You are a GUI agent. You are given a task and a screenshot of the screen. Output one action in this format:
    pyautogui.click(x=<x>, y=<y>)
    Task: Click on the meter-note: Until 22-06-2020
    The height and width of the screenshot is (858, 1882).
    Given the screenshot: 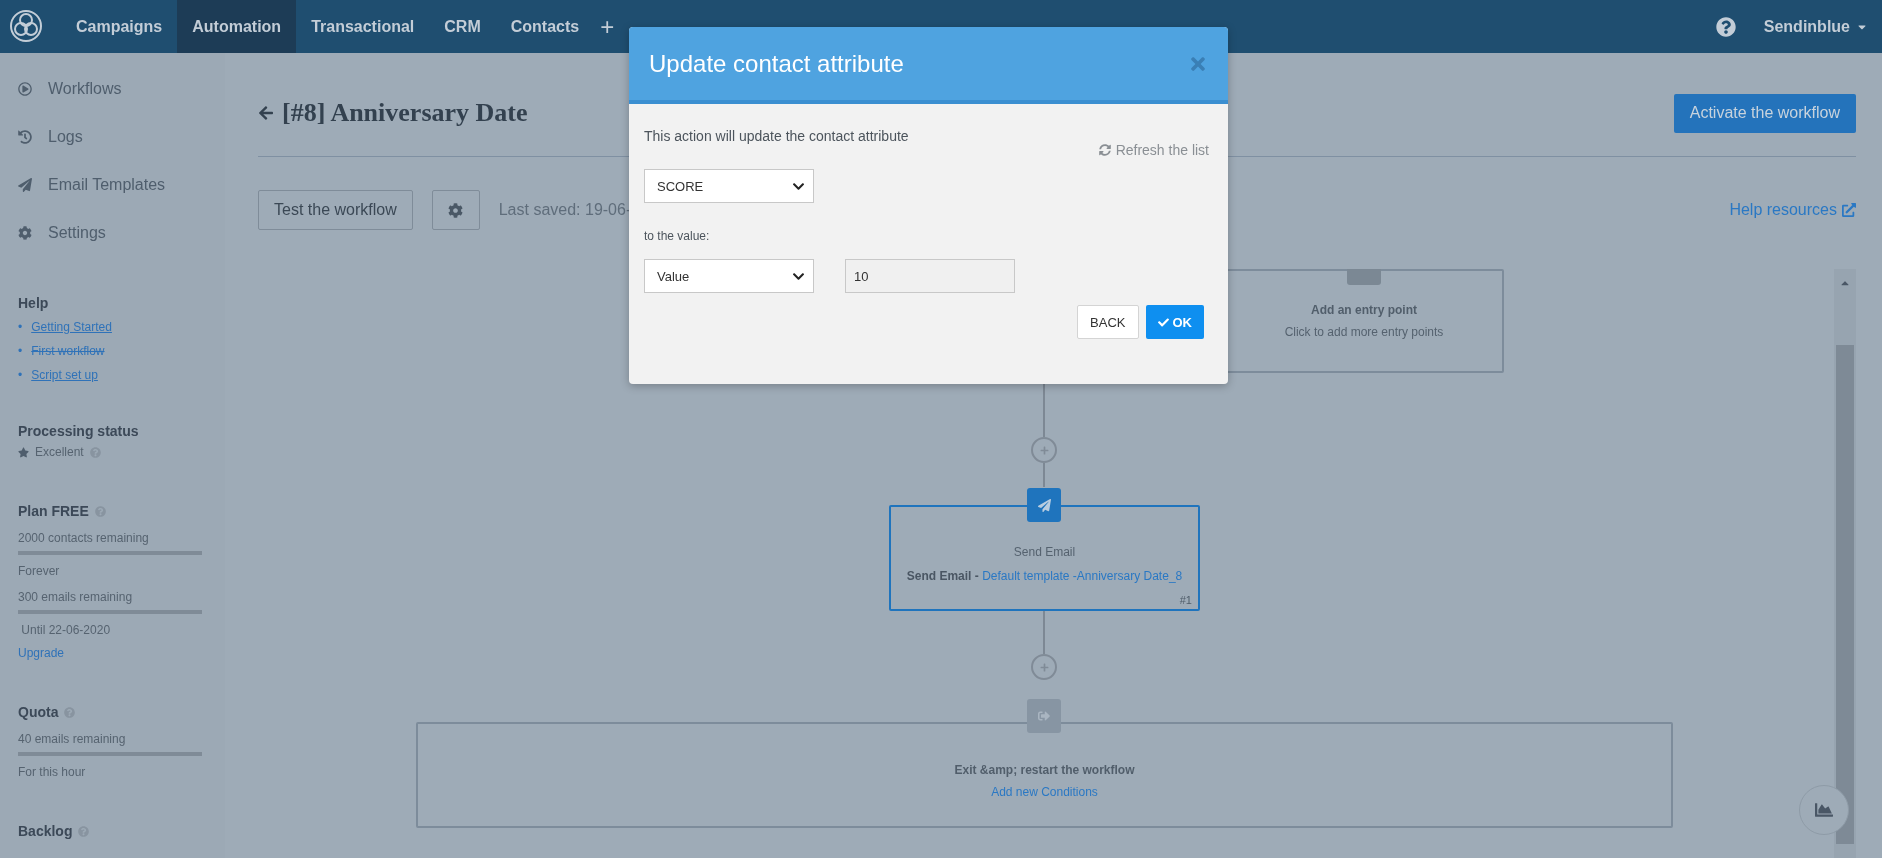 What is the action you would take?
    pyautogui.click(x=66, y=630)
    